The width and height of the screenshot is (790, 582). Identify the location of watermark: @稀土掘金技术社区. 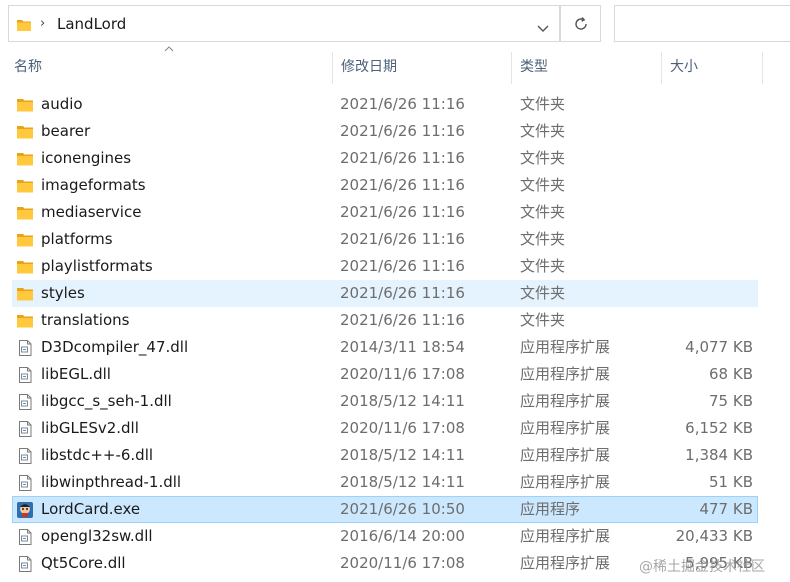
(702, 567).